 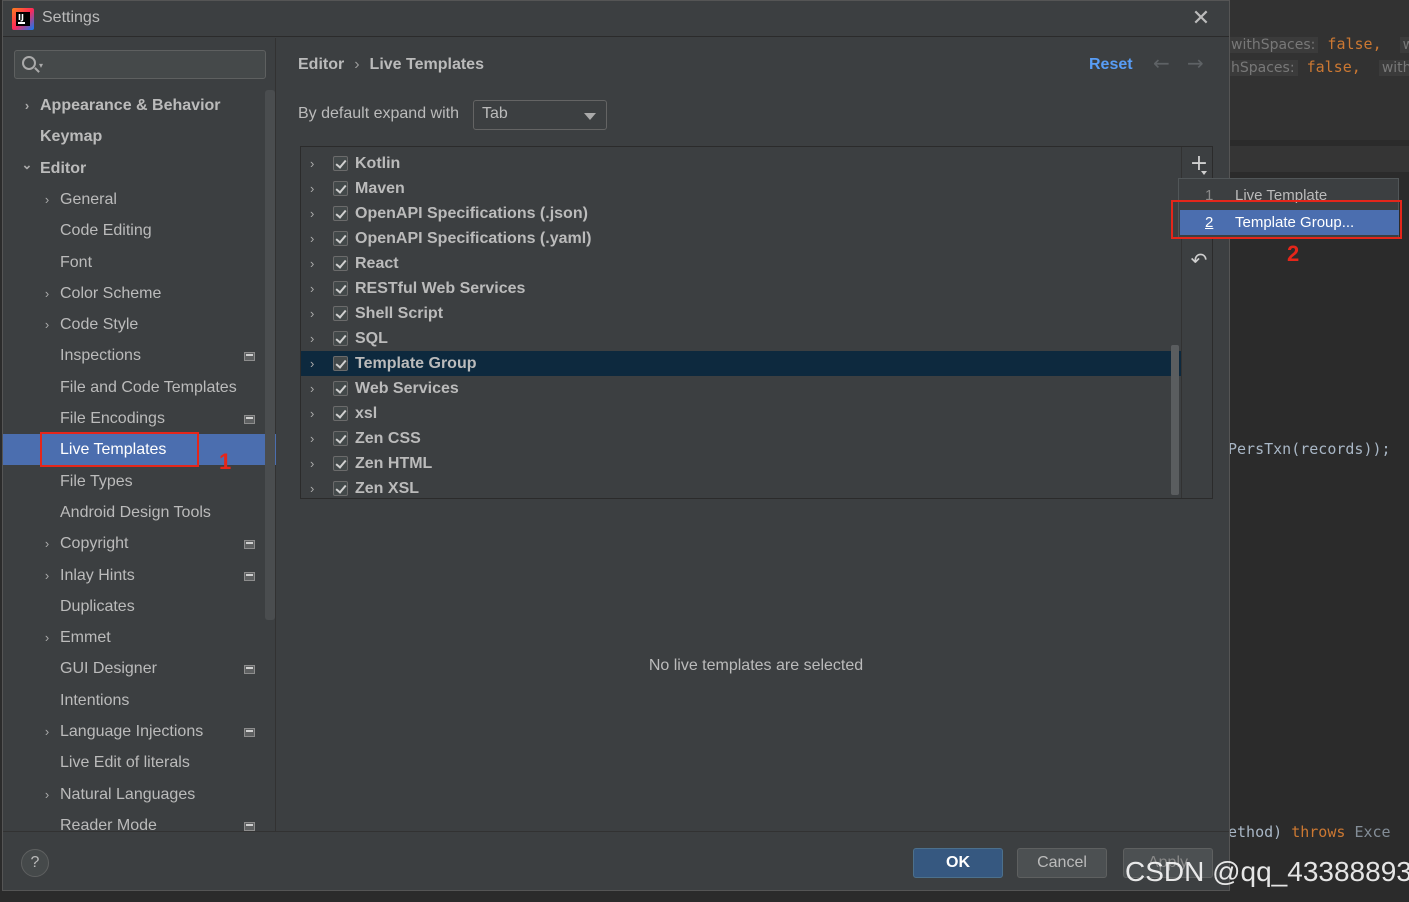 I want to click on template-group-row: › Maven, so click(x=741, y=188).